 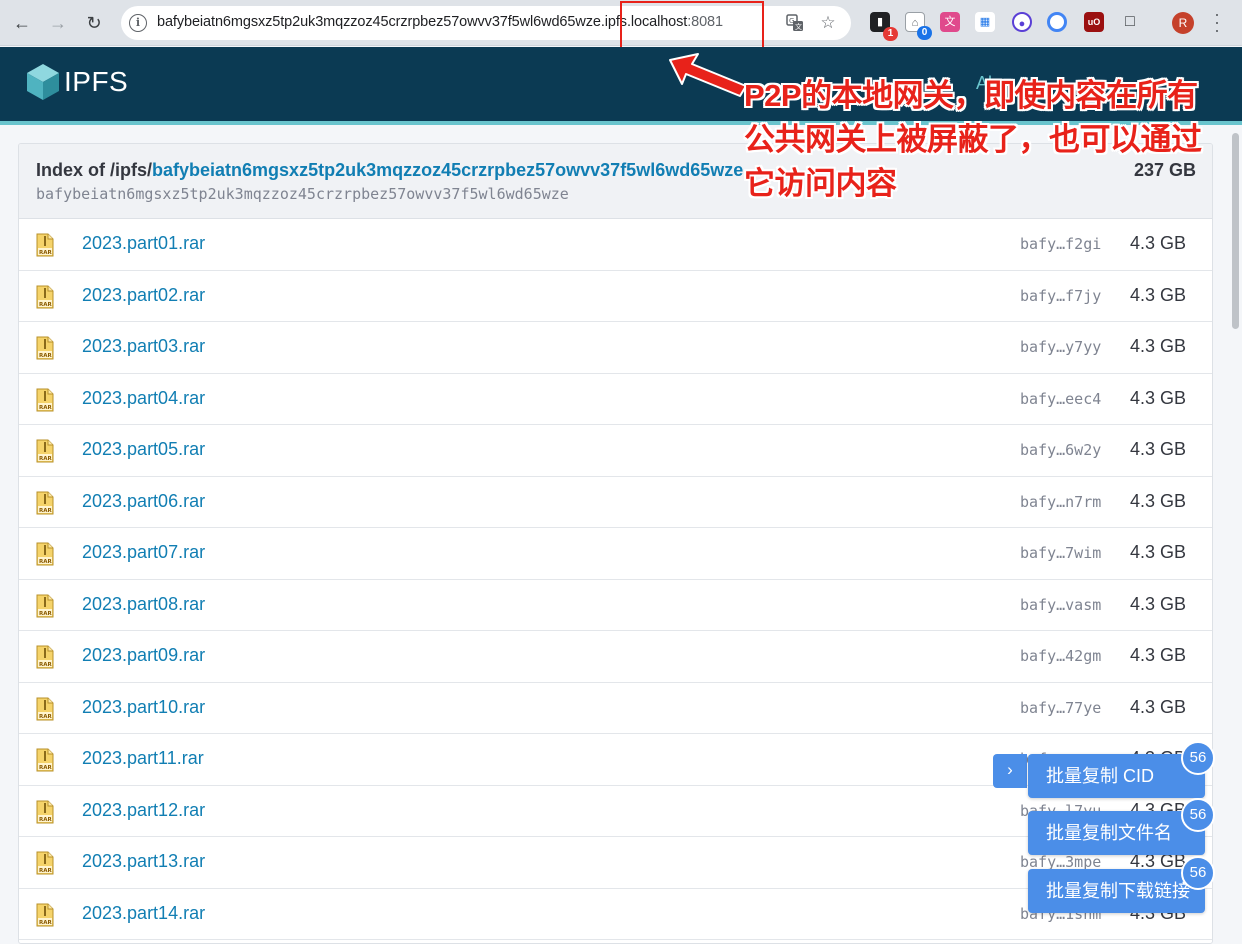 What do you see at coordinates (1094, 22) in the screenshot?
I see `ublock-icon: uO` at bounding box center [1094, 22].